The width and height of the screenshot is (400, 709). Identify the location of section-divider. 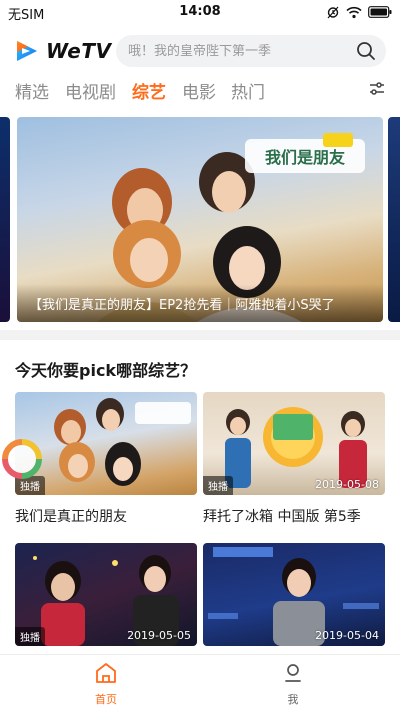
(200, 335).